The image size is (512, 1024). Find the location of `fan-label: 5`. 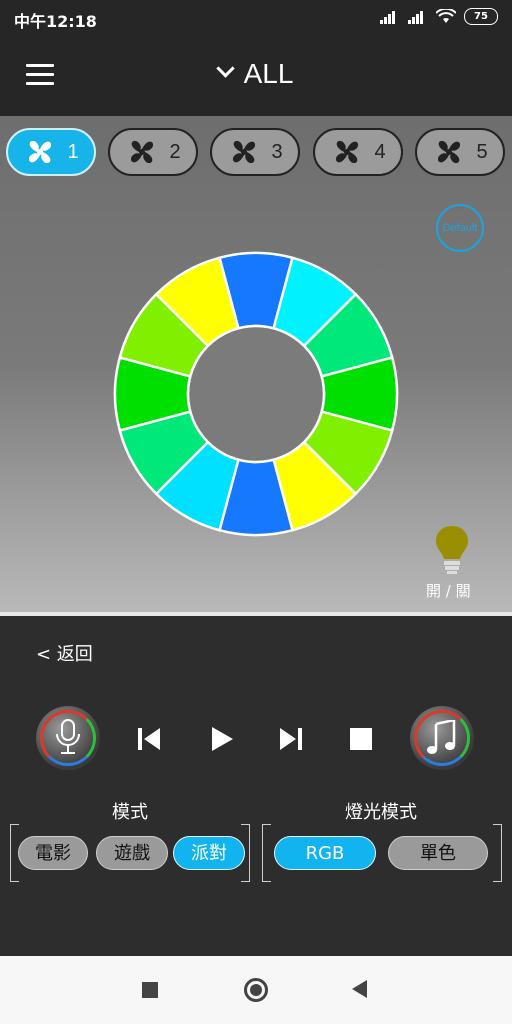

fan-label: 5 is located at coordinates (482, 151).